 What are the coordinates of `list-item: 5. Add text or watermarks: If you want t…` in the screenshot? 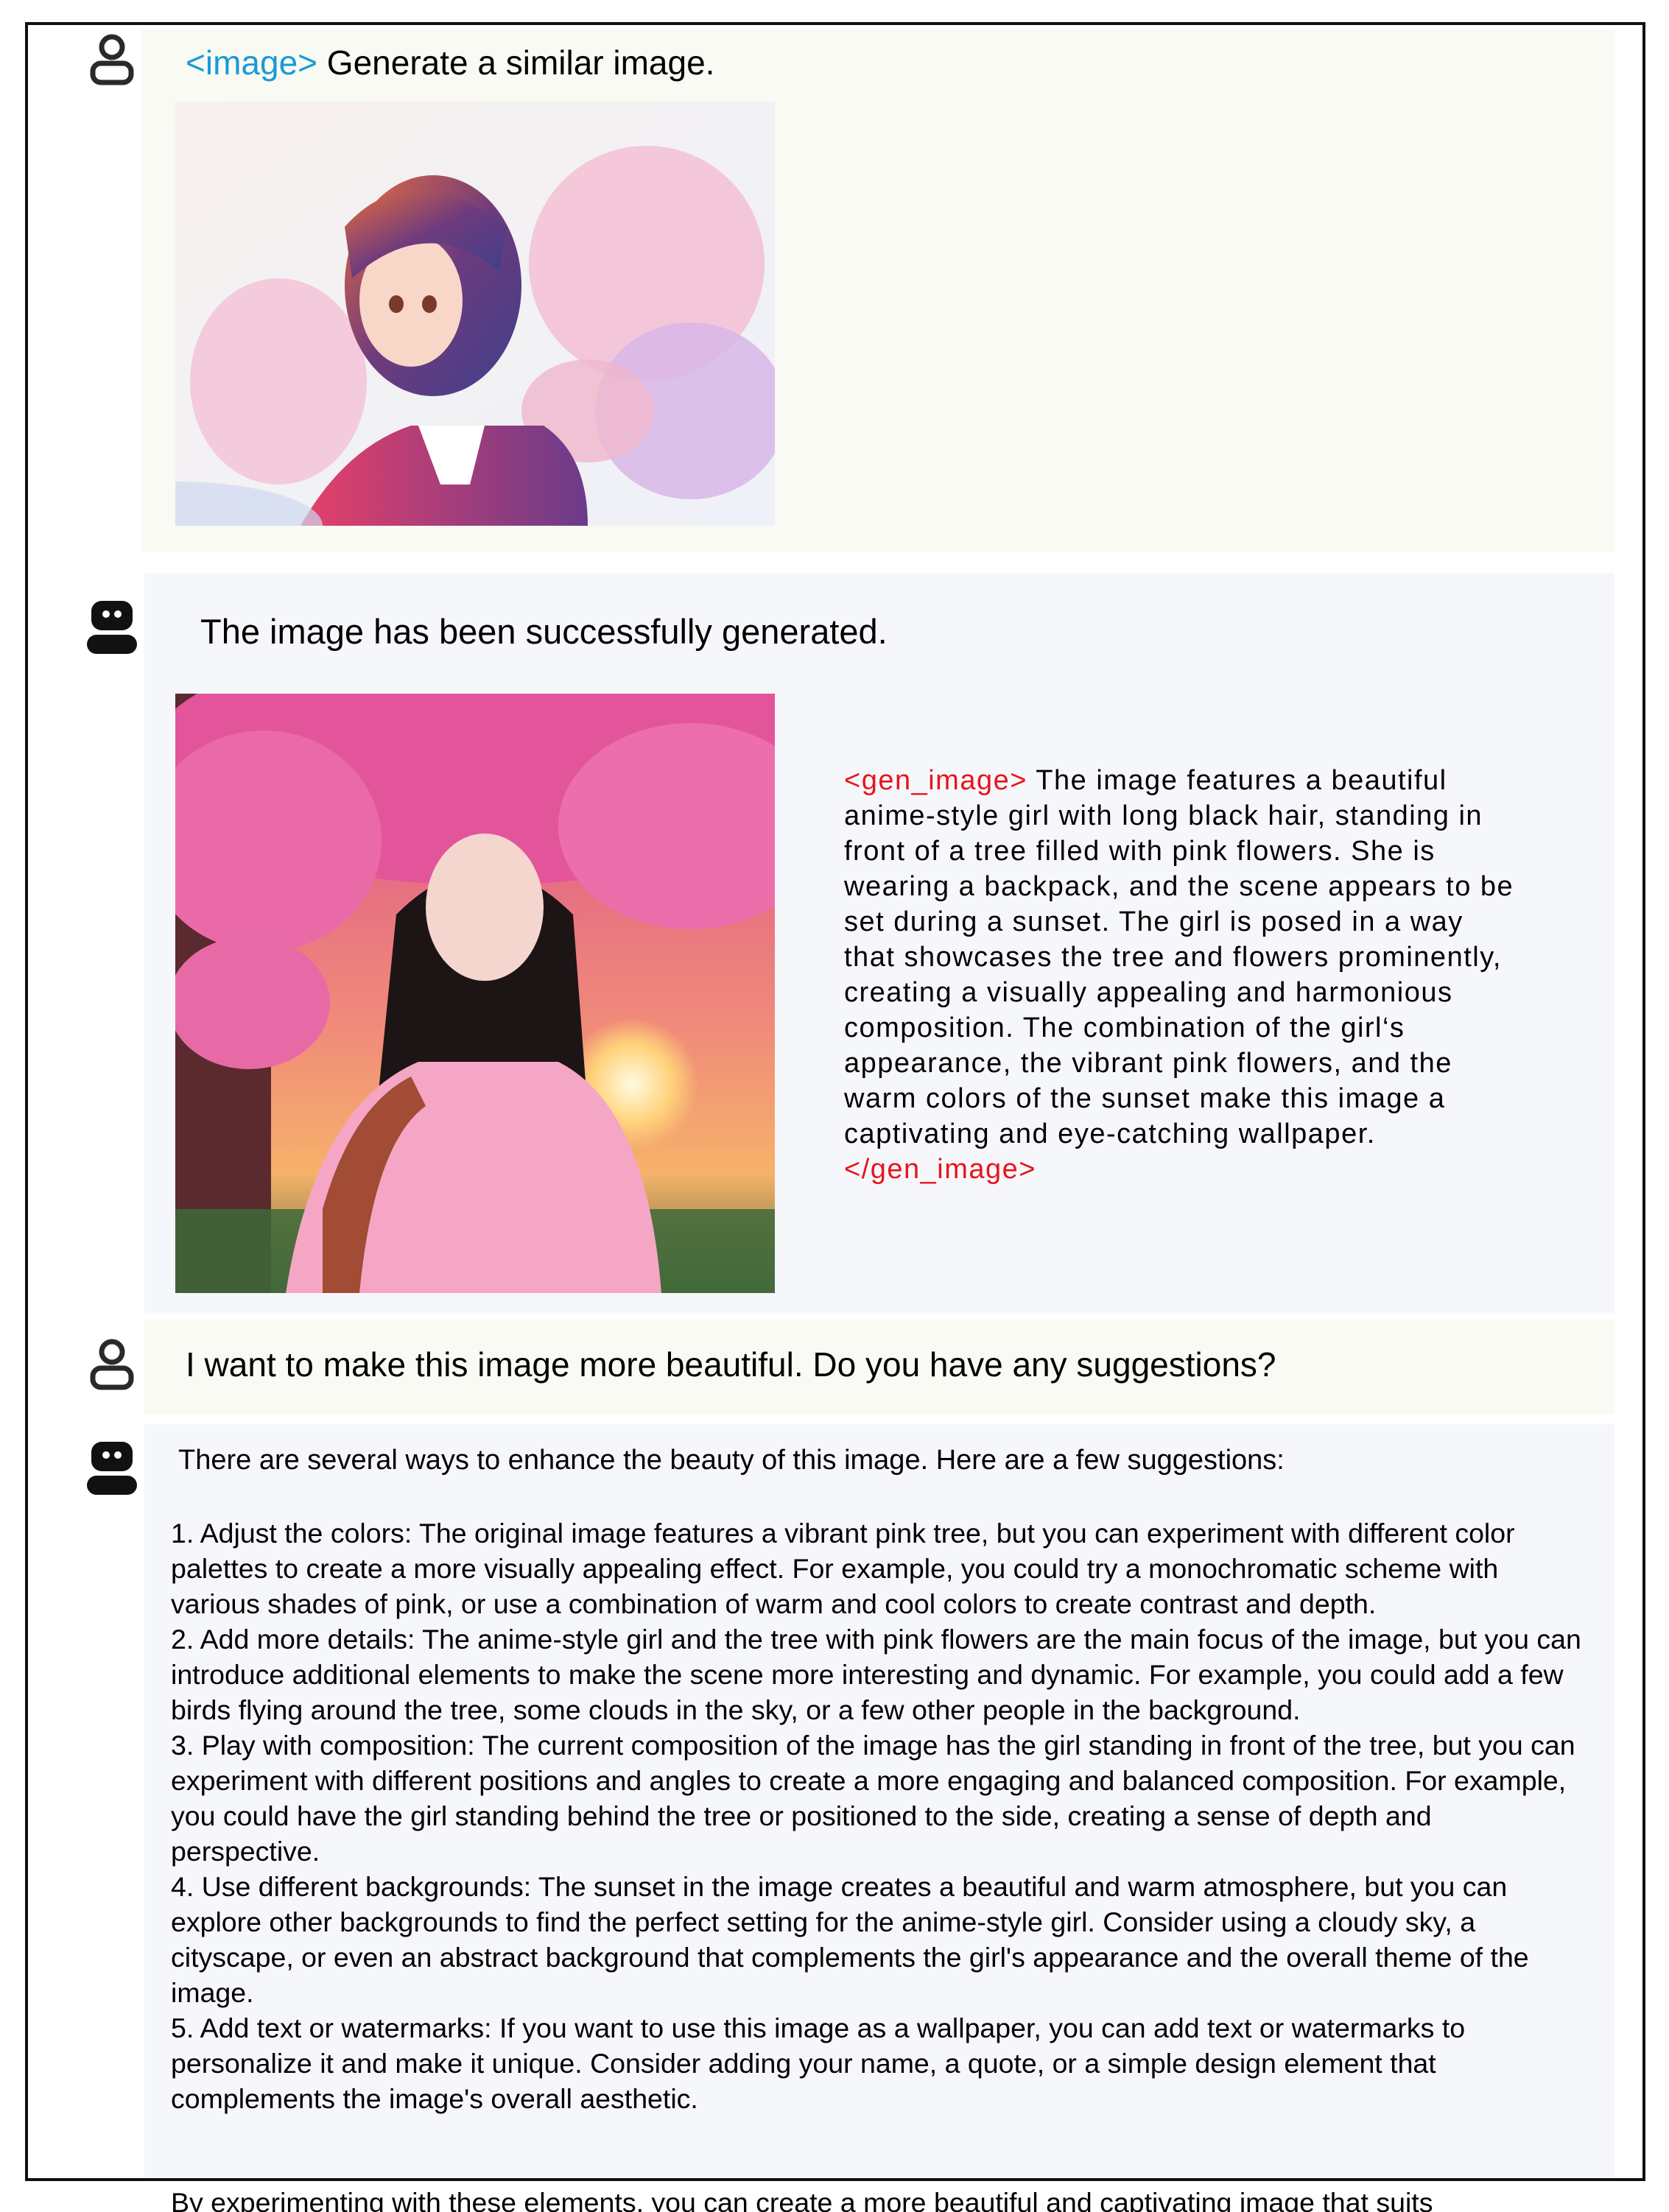 It's located at (818, 2063).